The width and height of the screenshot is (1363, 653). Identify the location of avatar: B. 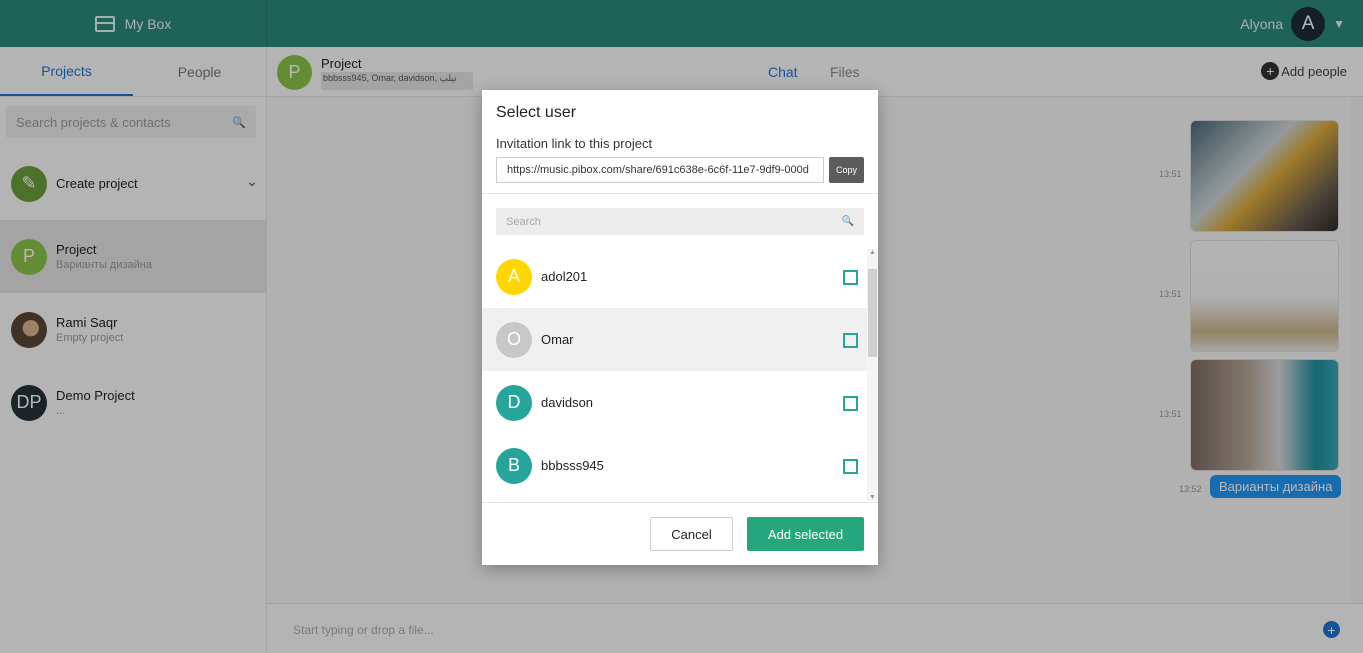
(514, 465).